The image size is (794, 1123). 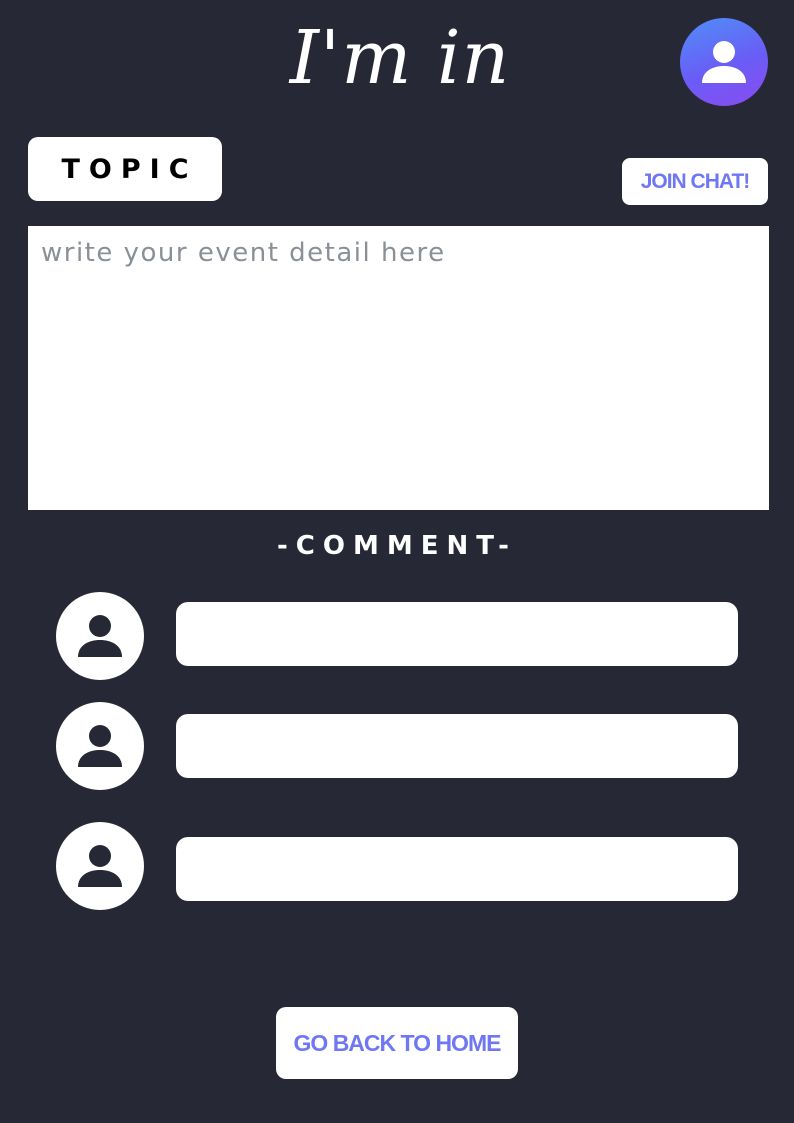 What do you see at coordinates (397, 546) in the screenshot?
I see `comment-heading: -COMMENT-` at bounding box center [397, 546].